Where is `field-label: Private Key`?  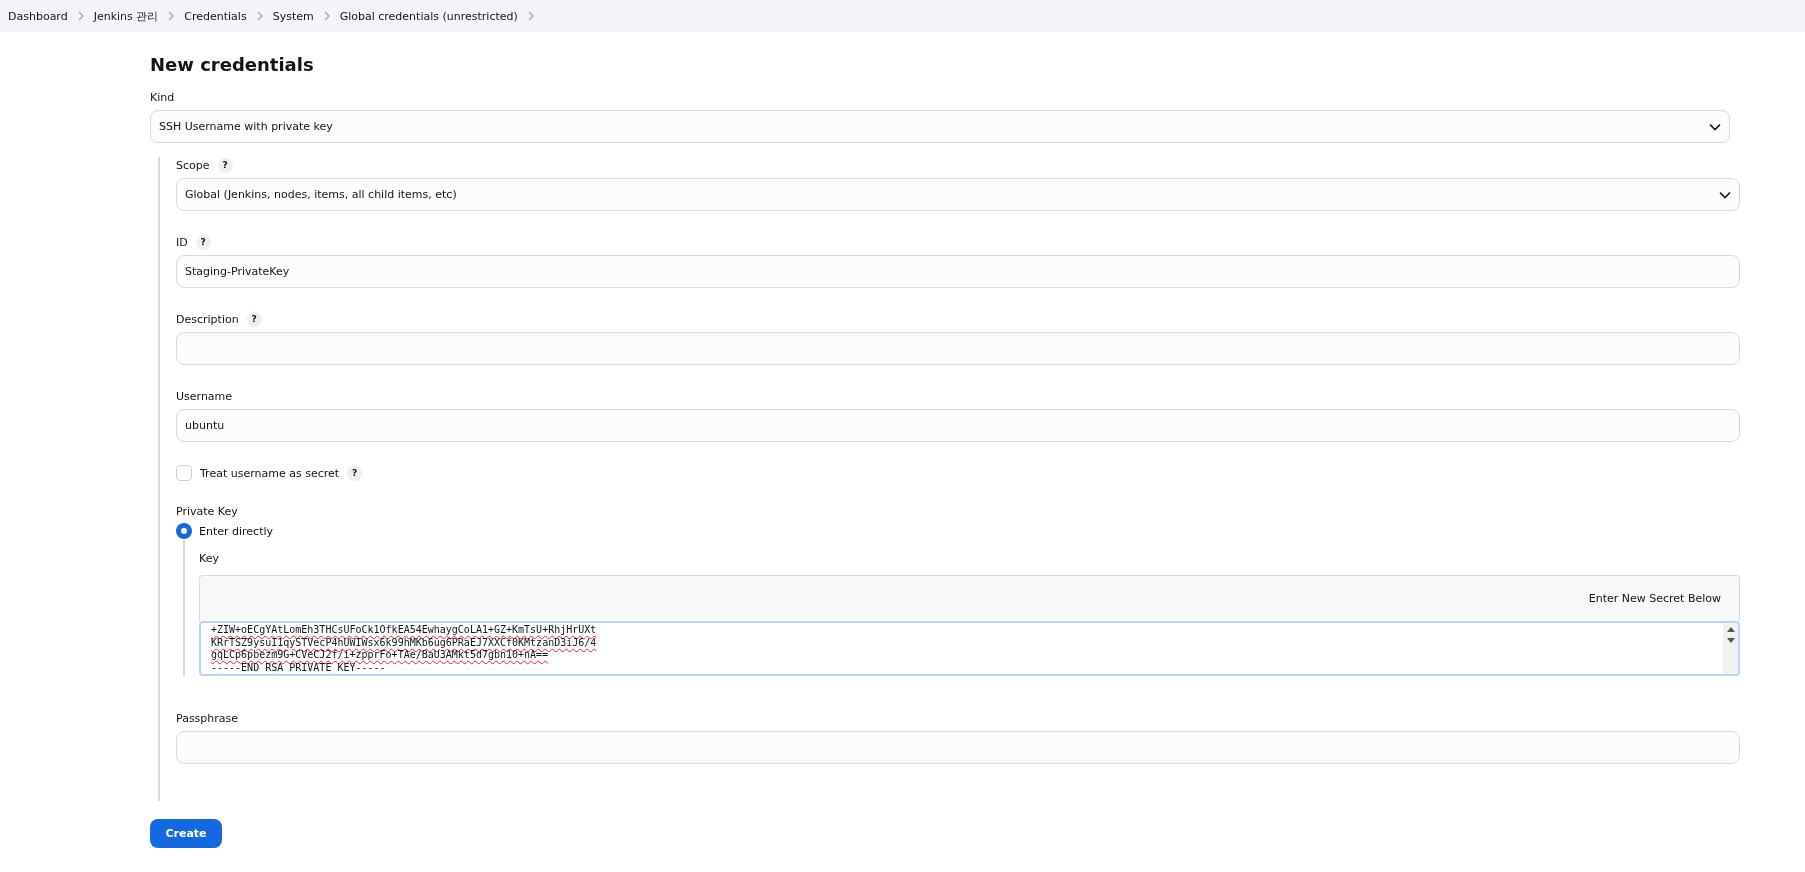
field-label: Private Key is located at coordinates (207, 511).